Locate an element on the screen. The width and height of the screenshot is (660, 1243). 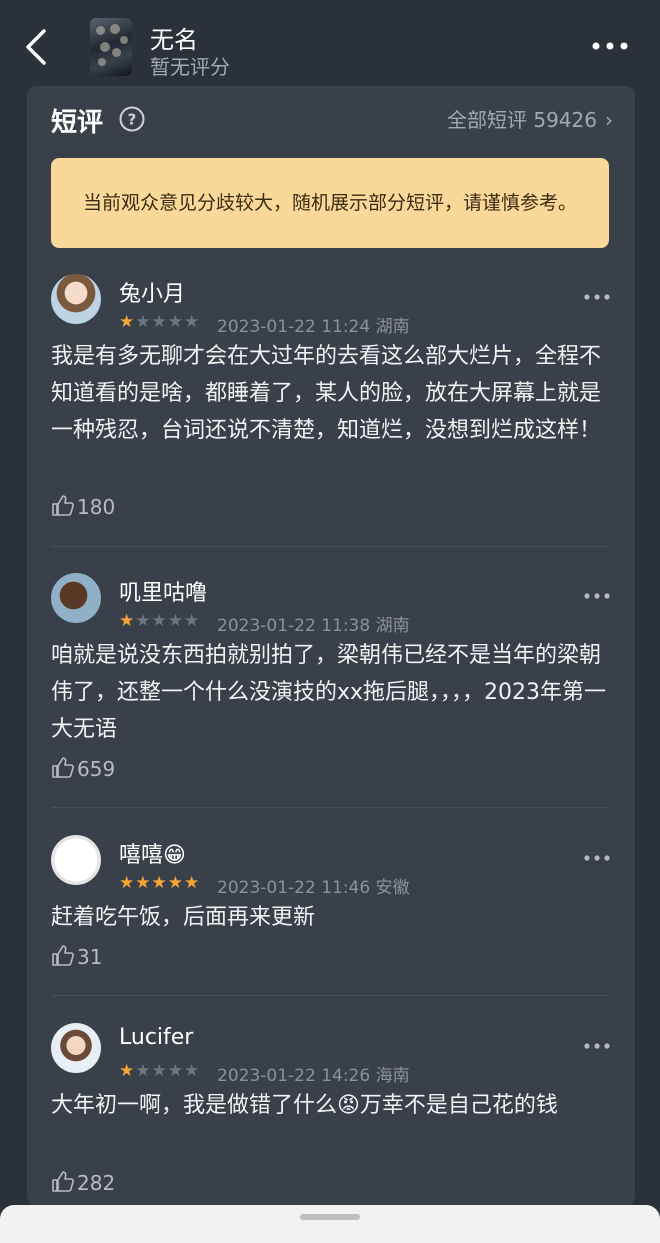
all-reviews-link: 全部短评 59426 › is located at coordinates (530, 118).